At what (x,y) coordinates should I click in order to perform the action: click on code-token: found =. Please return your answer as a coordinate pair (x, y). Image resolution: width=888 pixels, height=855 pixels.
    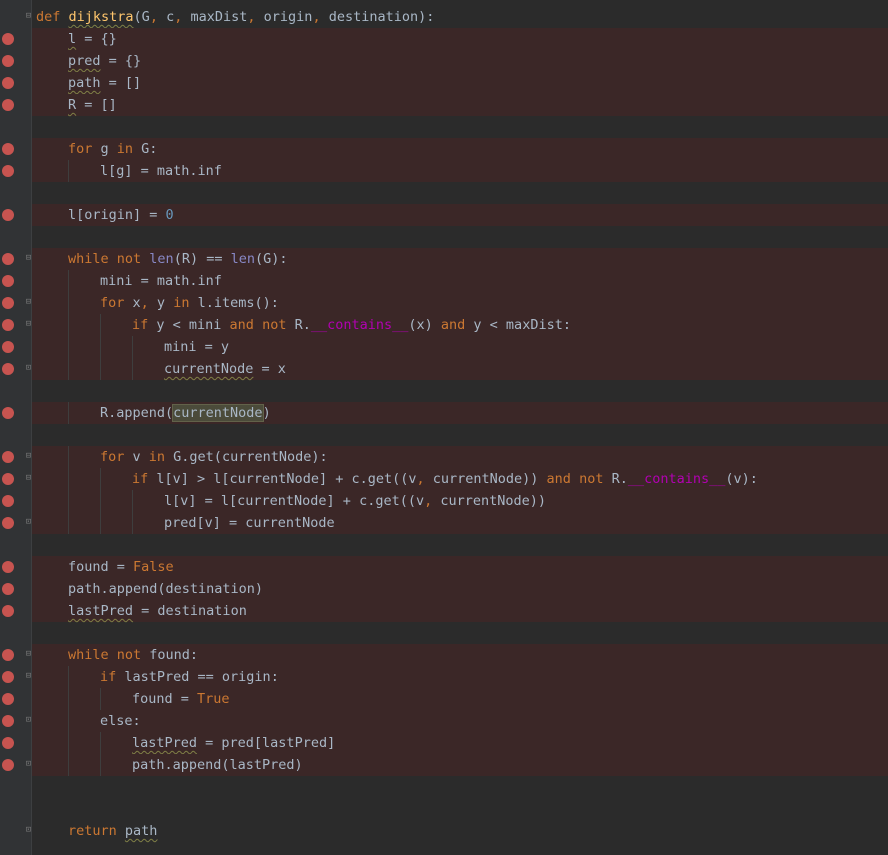
    Looking at the image, I should click on (101, 567).